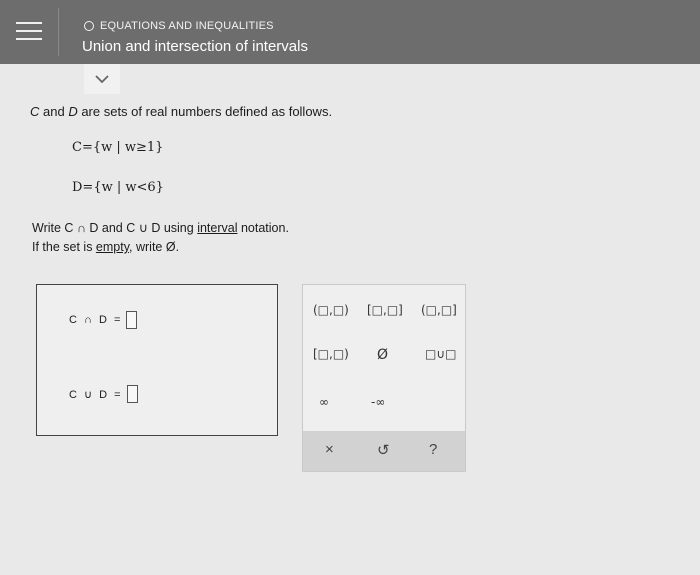 The width and height of the screenshot is (700, 575). What do you see at coordinates (132, 320) in the screenshot?
I see `intersection-input` at bounding box center [132, 320].